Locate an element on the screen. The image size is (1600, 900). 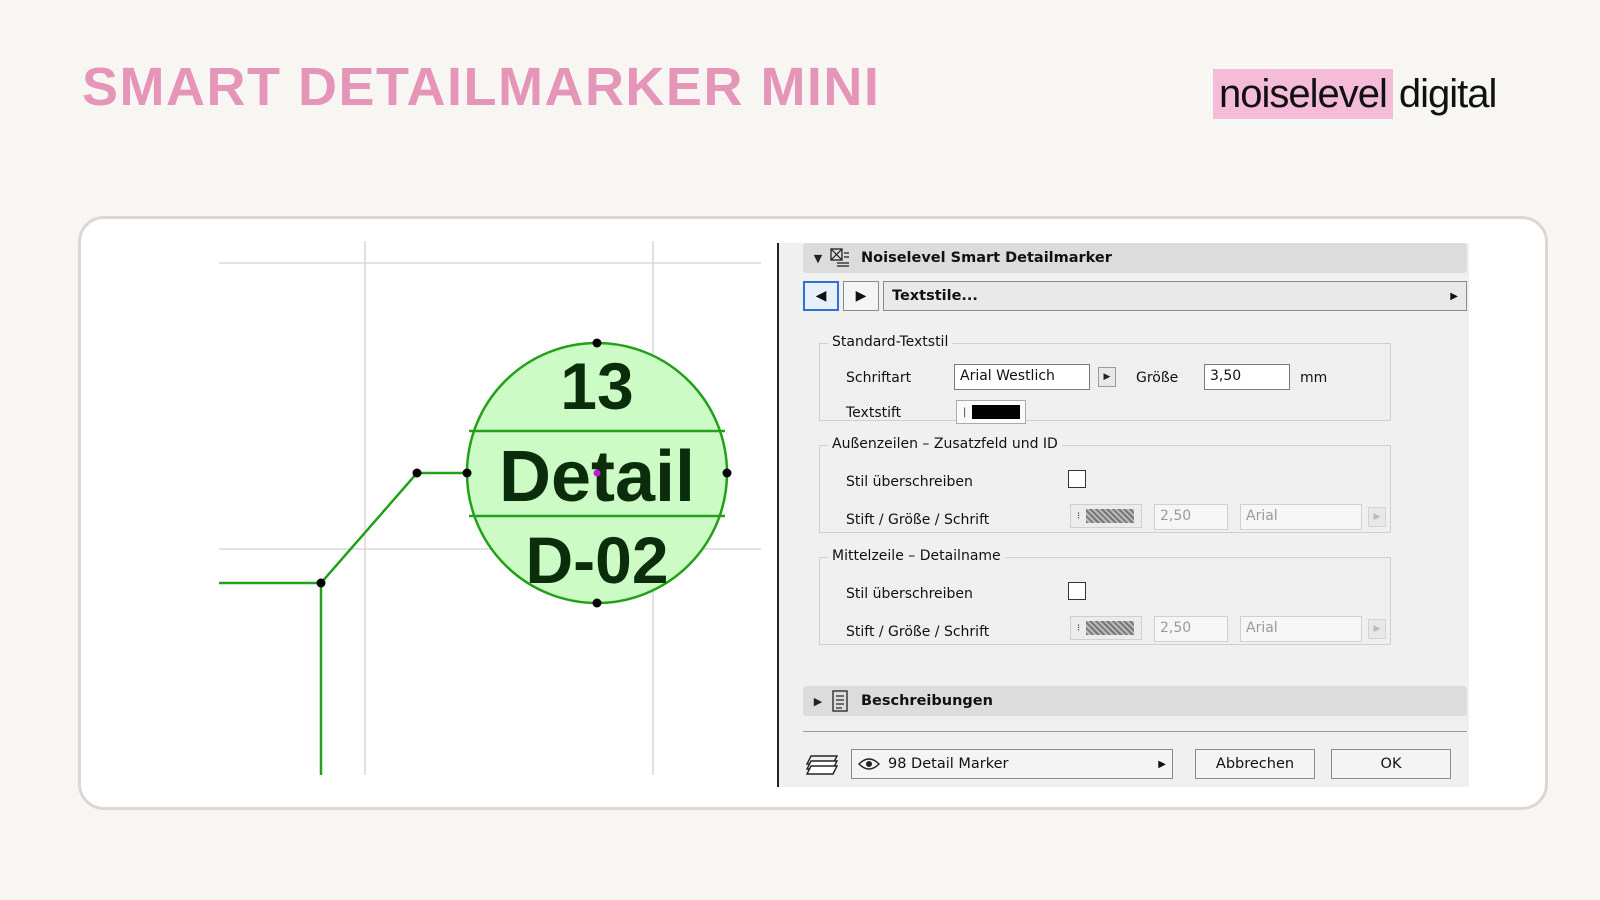
outer-pen-picker: ⁝ is located at coordinates (1106, 516).